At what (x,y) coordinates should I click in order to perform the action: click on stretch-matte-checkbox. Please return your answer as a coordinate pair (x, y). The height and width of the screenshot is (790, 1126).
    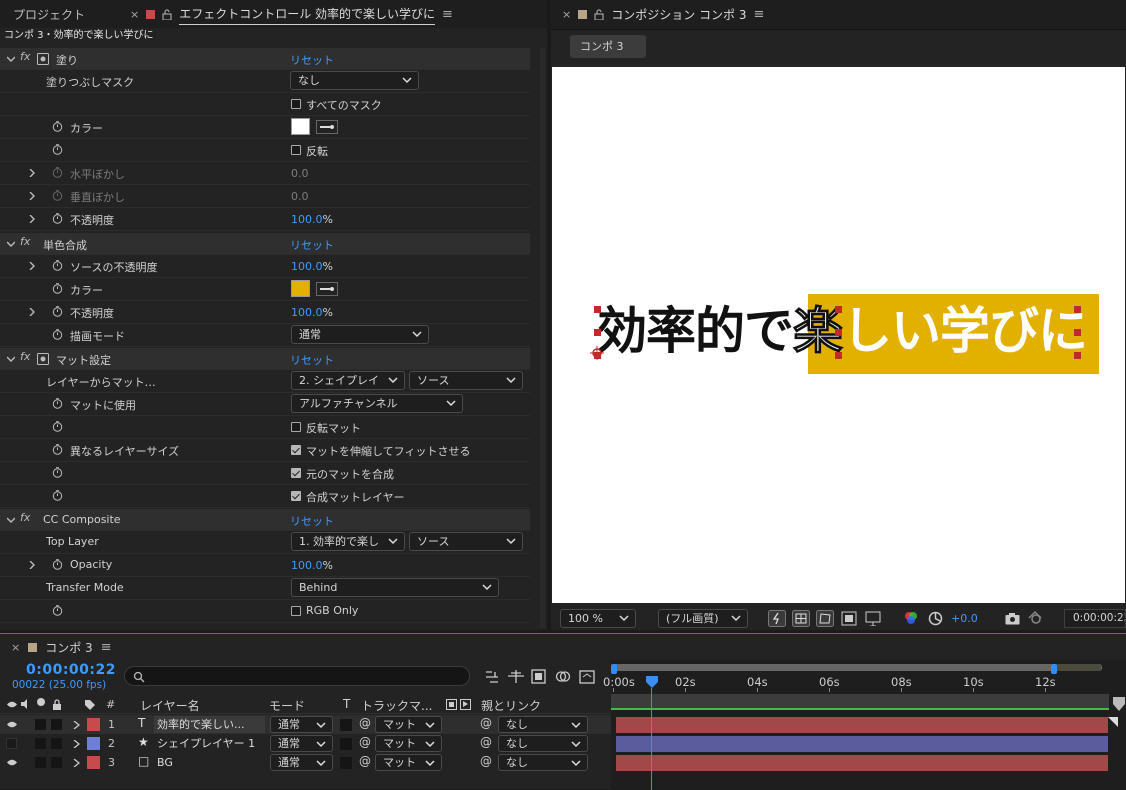
    Looking at the image, I should click on (296, 450).